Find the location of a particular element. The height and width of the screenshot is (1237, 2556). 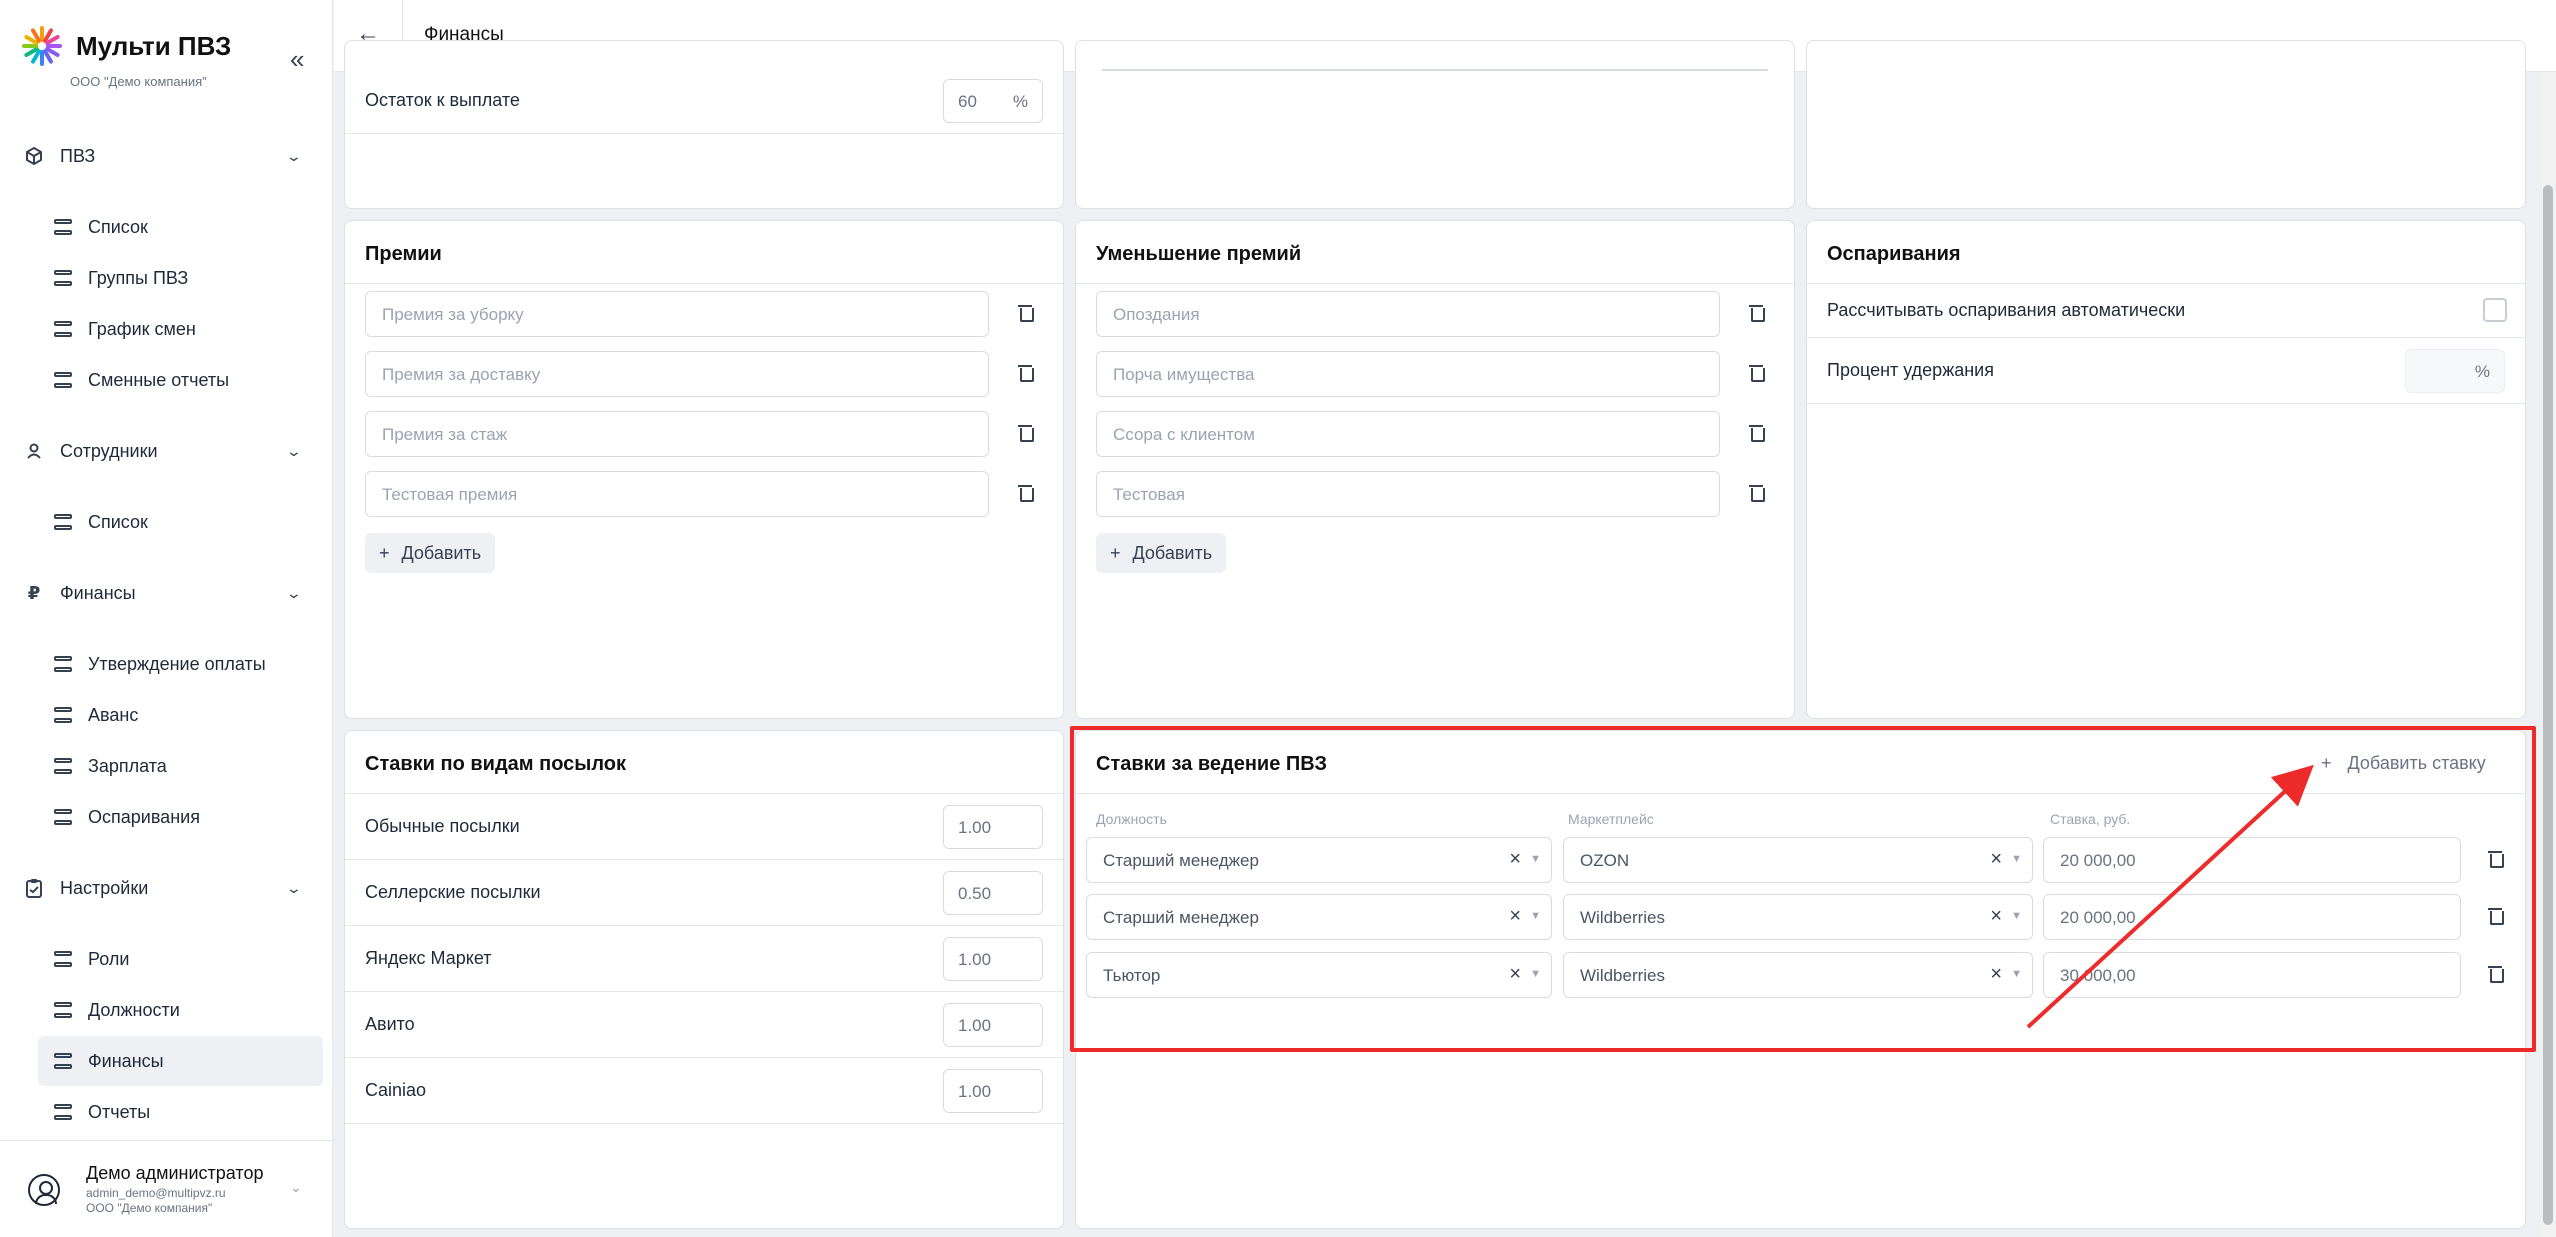

scrollbar-thumb is located at coordinates (2548, 705).